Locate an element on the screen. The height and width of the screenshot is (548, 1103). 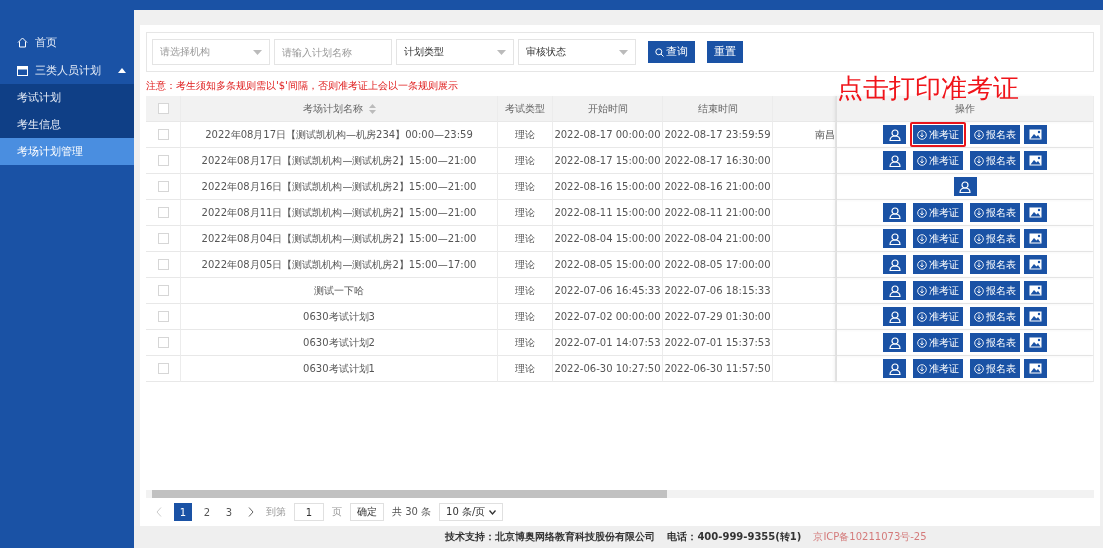
column-header: 开始时间 is located at coordinates (608, 109).